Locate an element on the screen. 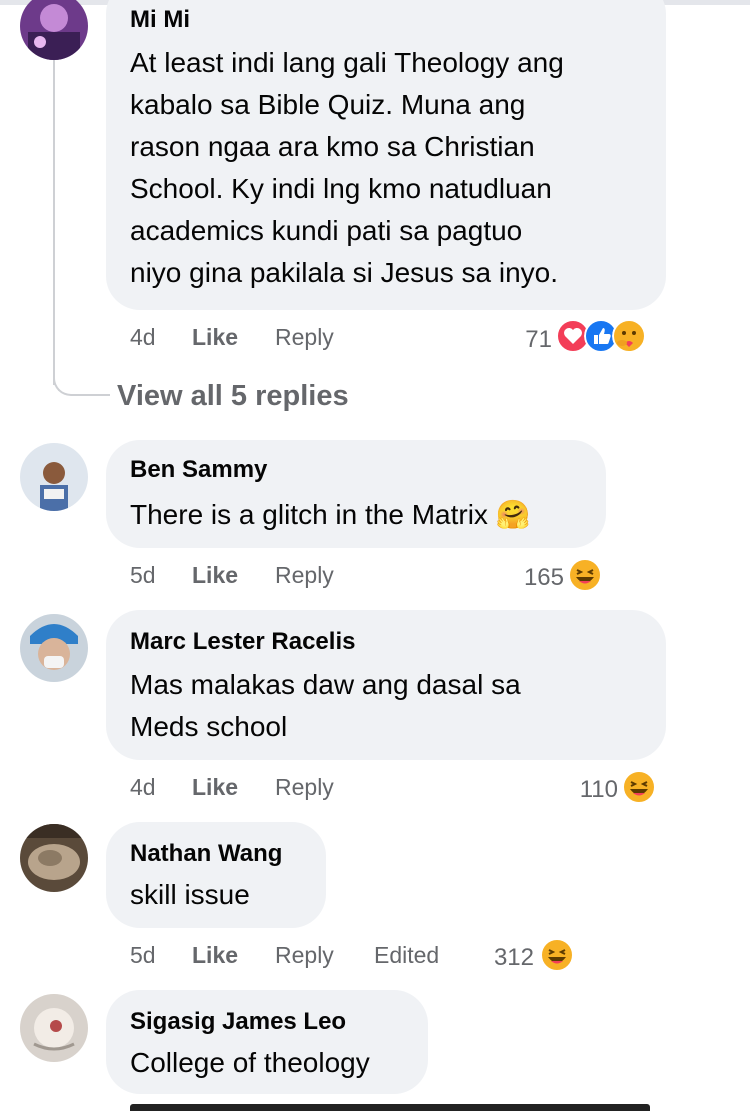  comment-author: Nathan Wang is located at coordinates (206, 854).